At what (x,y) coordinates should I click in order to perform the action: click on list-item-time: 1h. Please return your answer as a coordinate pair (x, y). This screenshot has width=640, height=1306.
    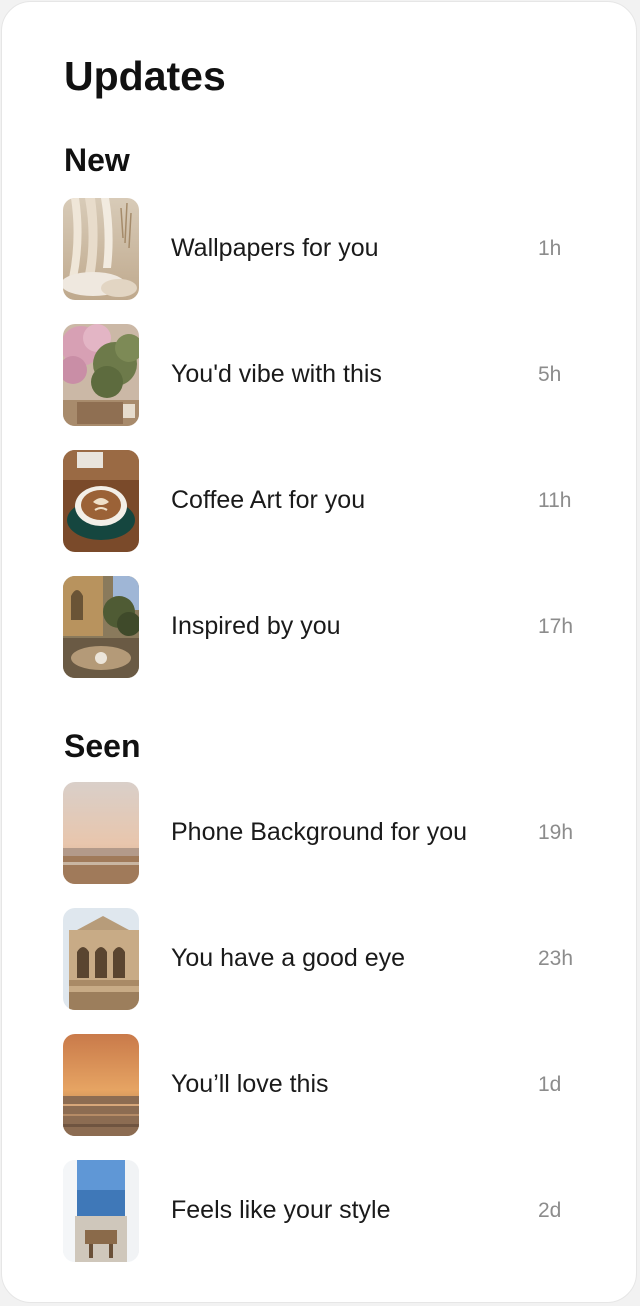
    Looking at the image, I should click on (550, 248).